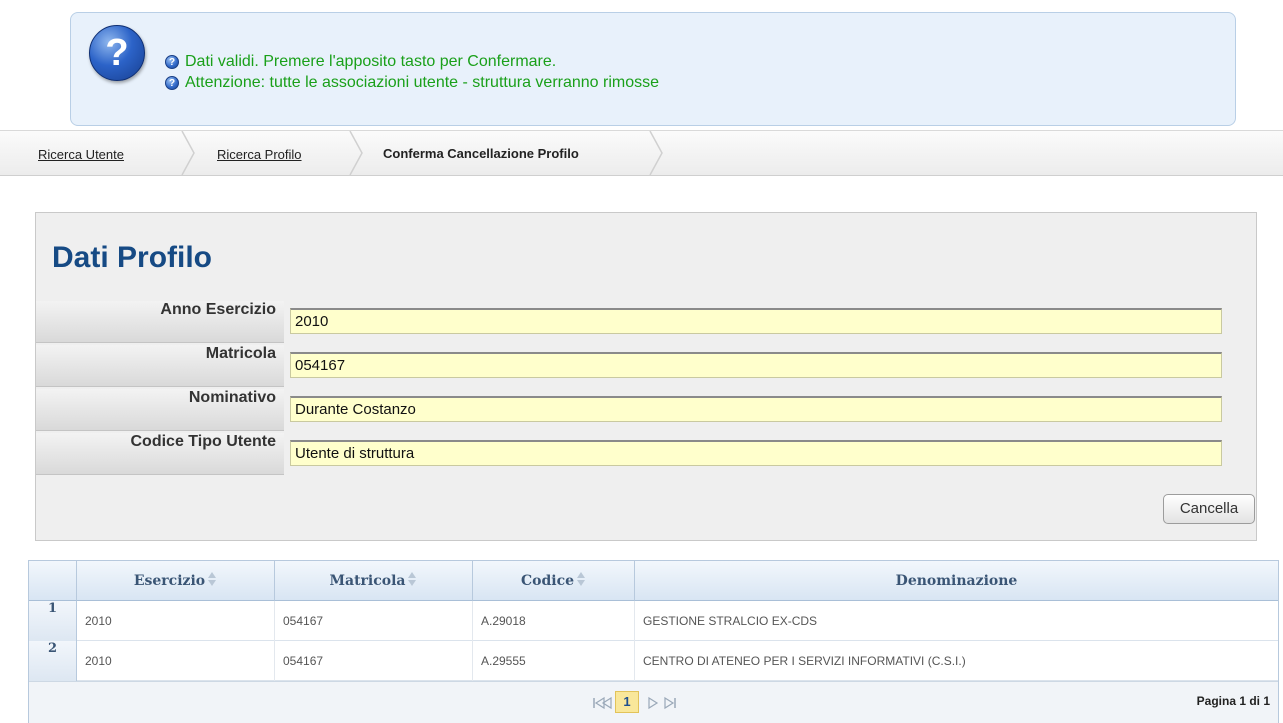 This screenshot has width=1283, height=723. What do you see at coordinates (53, 581) in the screenshot?
I see `row-number-header` at bounding box center [53, 581].